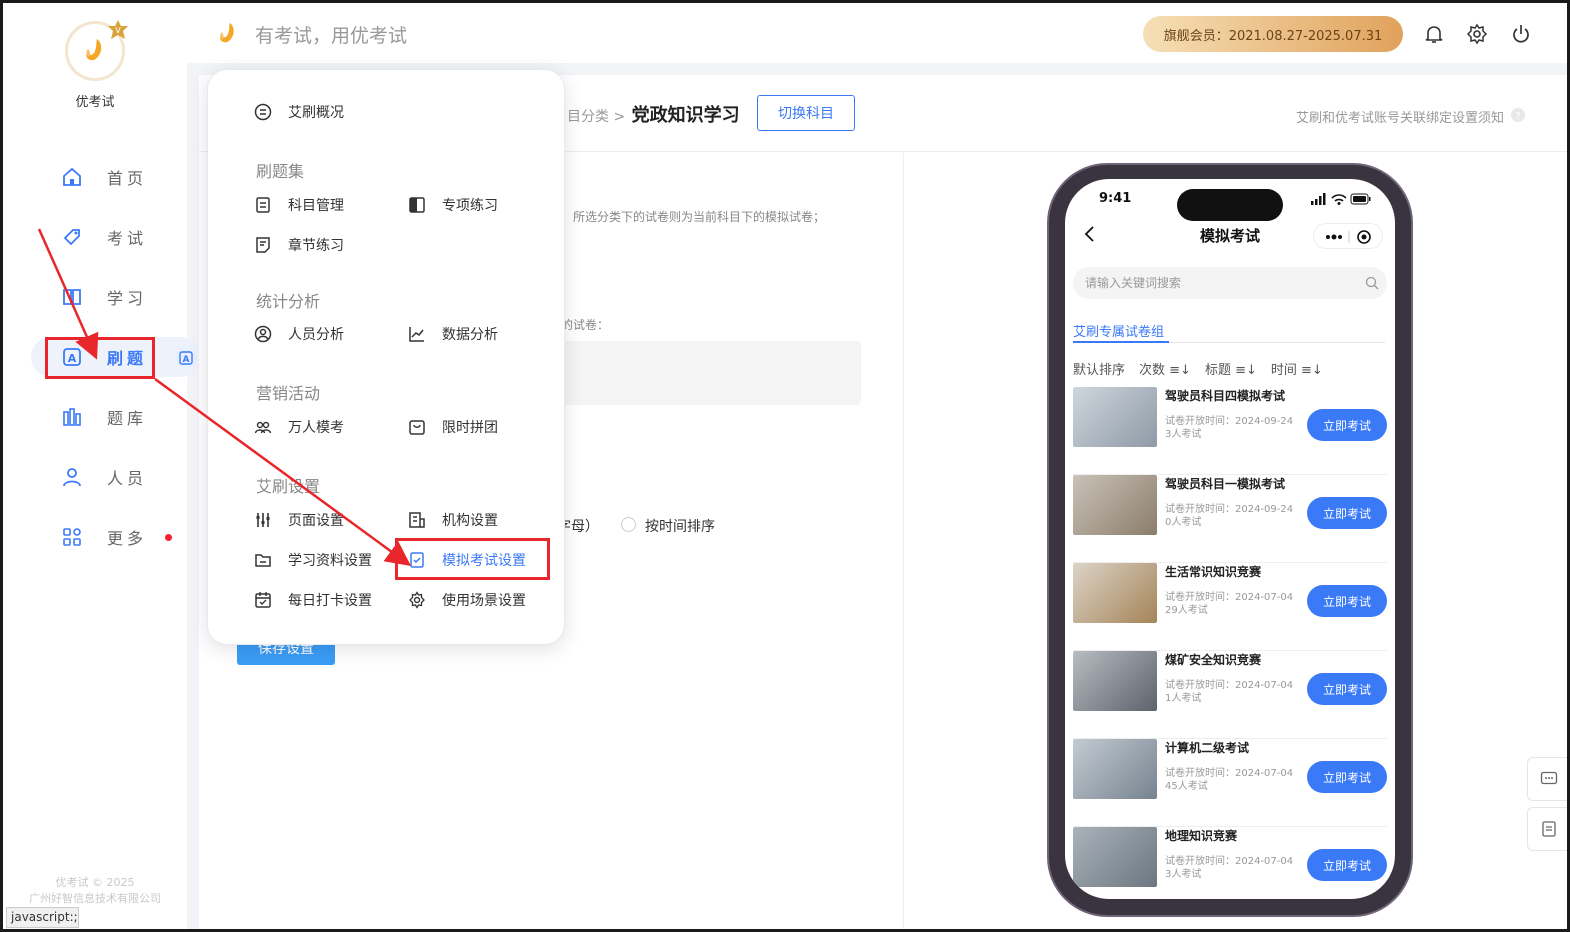 The height and width of the screenshot is (932, 1570). Describe the element at coordinates (330, 601) in the screenshot. I see `menu-item-label: 每日打卡设置` at that location.